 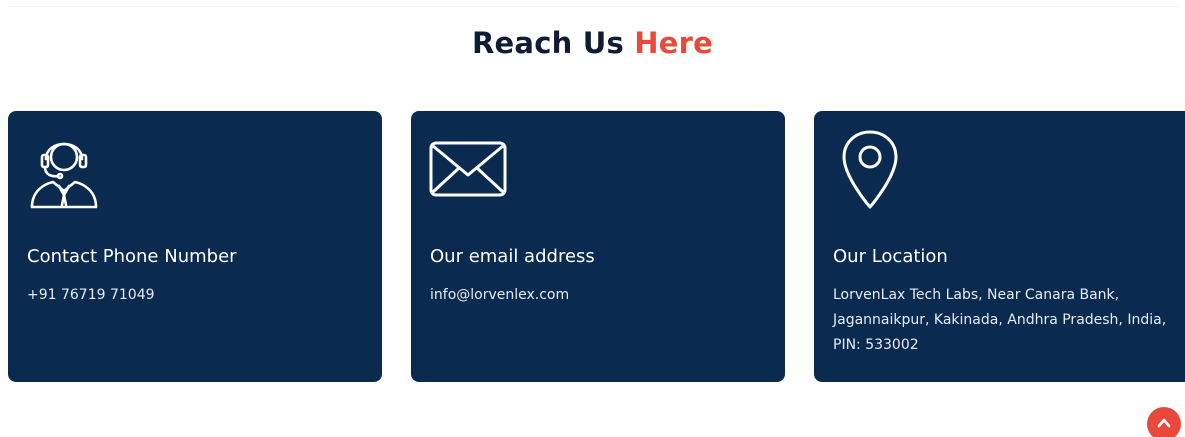 What do you see at coordinates (673, 43) in the screenshot?
I see `section-title-accent: Here` at bounding box center [673, 43].